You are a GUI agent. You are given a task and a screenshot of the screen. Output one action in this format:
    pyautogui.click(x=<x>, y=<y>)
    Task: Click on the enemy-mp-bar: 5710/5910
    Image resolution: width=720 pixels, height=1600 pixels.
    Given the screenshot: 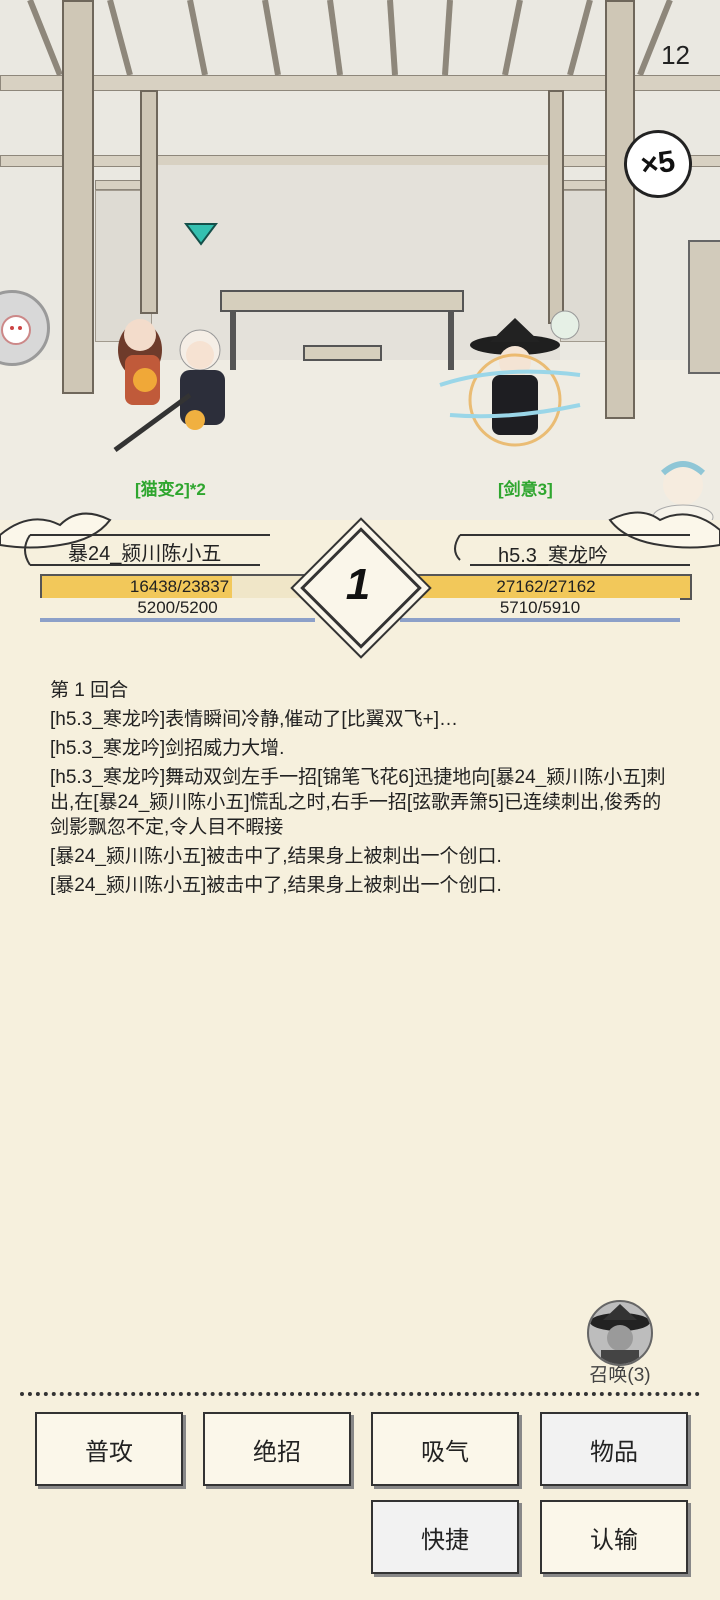 What is the action you would take?
    pyautogui.click(x=540, y=610)
    